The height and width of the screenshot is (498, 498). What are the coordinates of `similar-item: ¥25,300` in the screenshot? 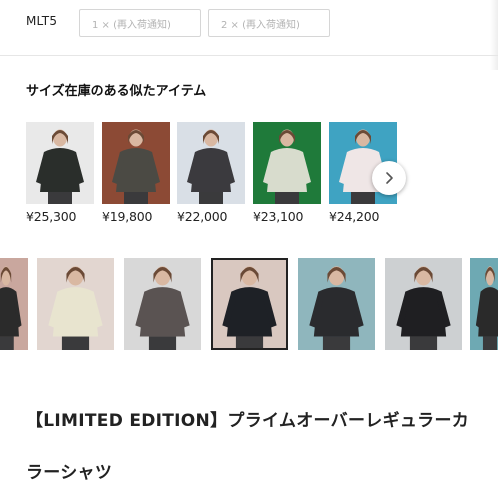 It's located at (60, 173).